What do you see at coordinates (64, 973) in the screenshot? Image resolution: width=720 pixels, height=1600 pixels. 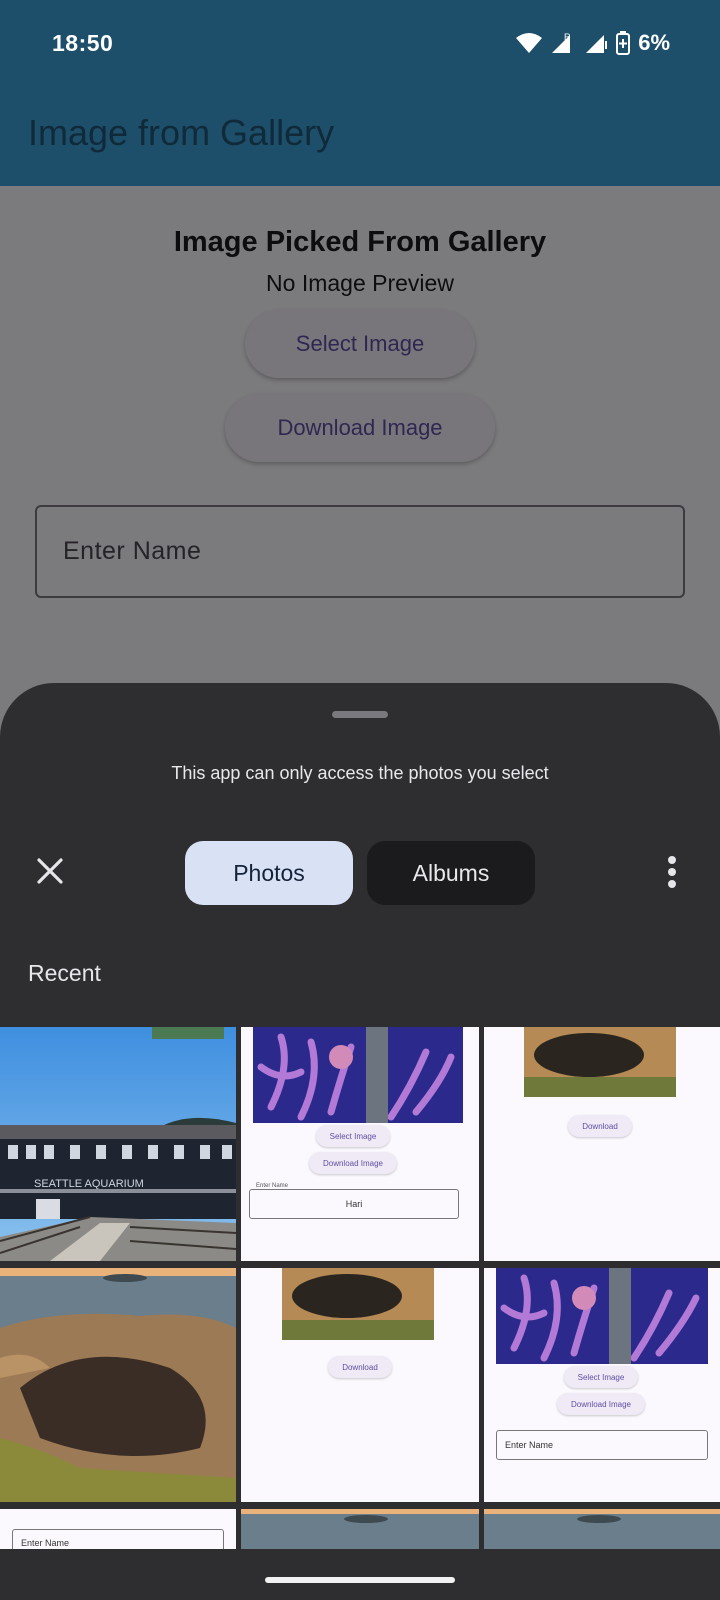 I see `section-recent: Recent` at bounding box center [64, 973].